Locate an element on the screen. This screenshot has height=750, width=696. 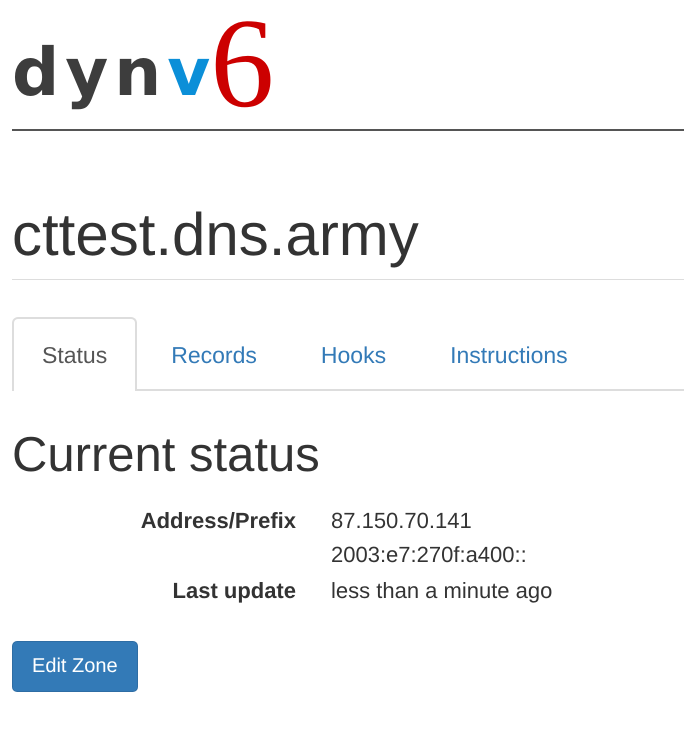
field-label: Address/Prefix is located at coordinates (218, 521).